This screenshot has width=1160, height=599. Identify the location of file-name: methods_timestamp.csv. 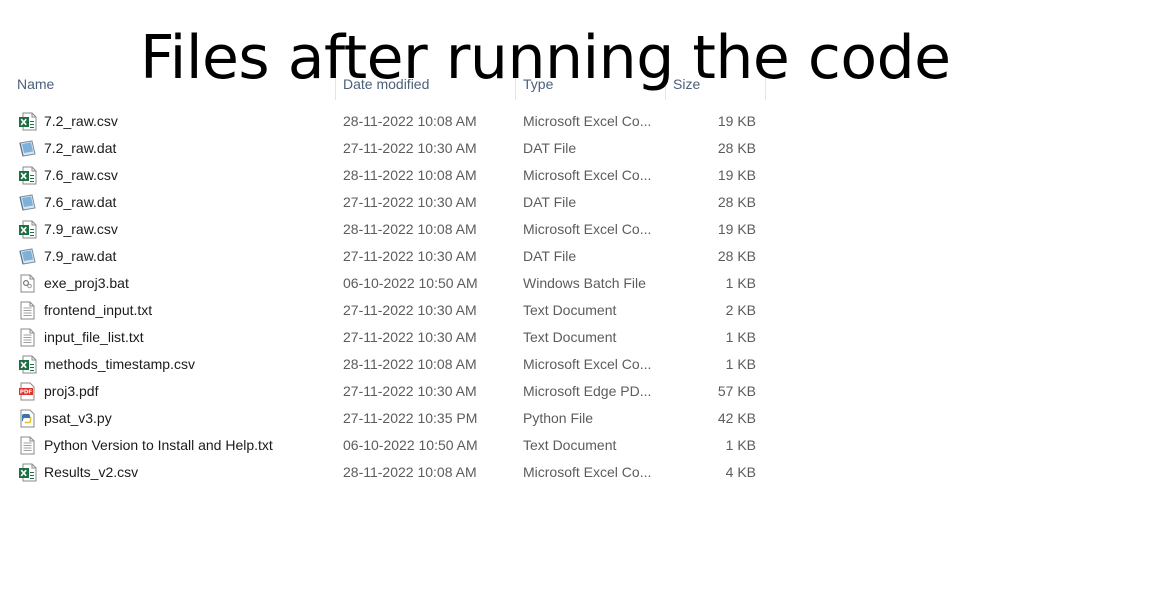
(119, 364).